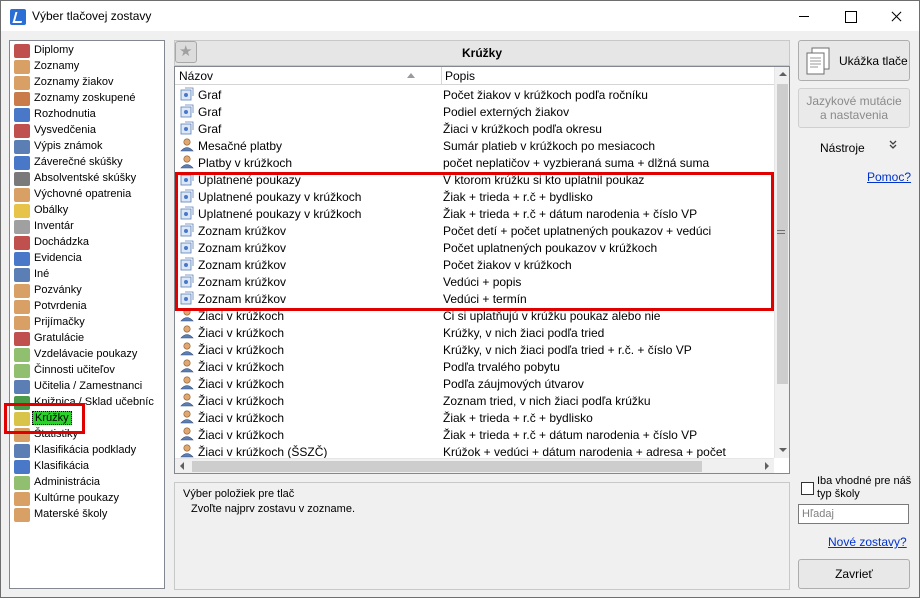  What do you see at coordinates (22, 115) in the screenshot?
I see `document-icon` at bounding box center [22, 115].